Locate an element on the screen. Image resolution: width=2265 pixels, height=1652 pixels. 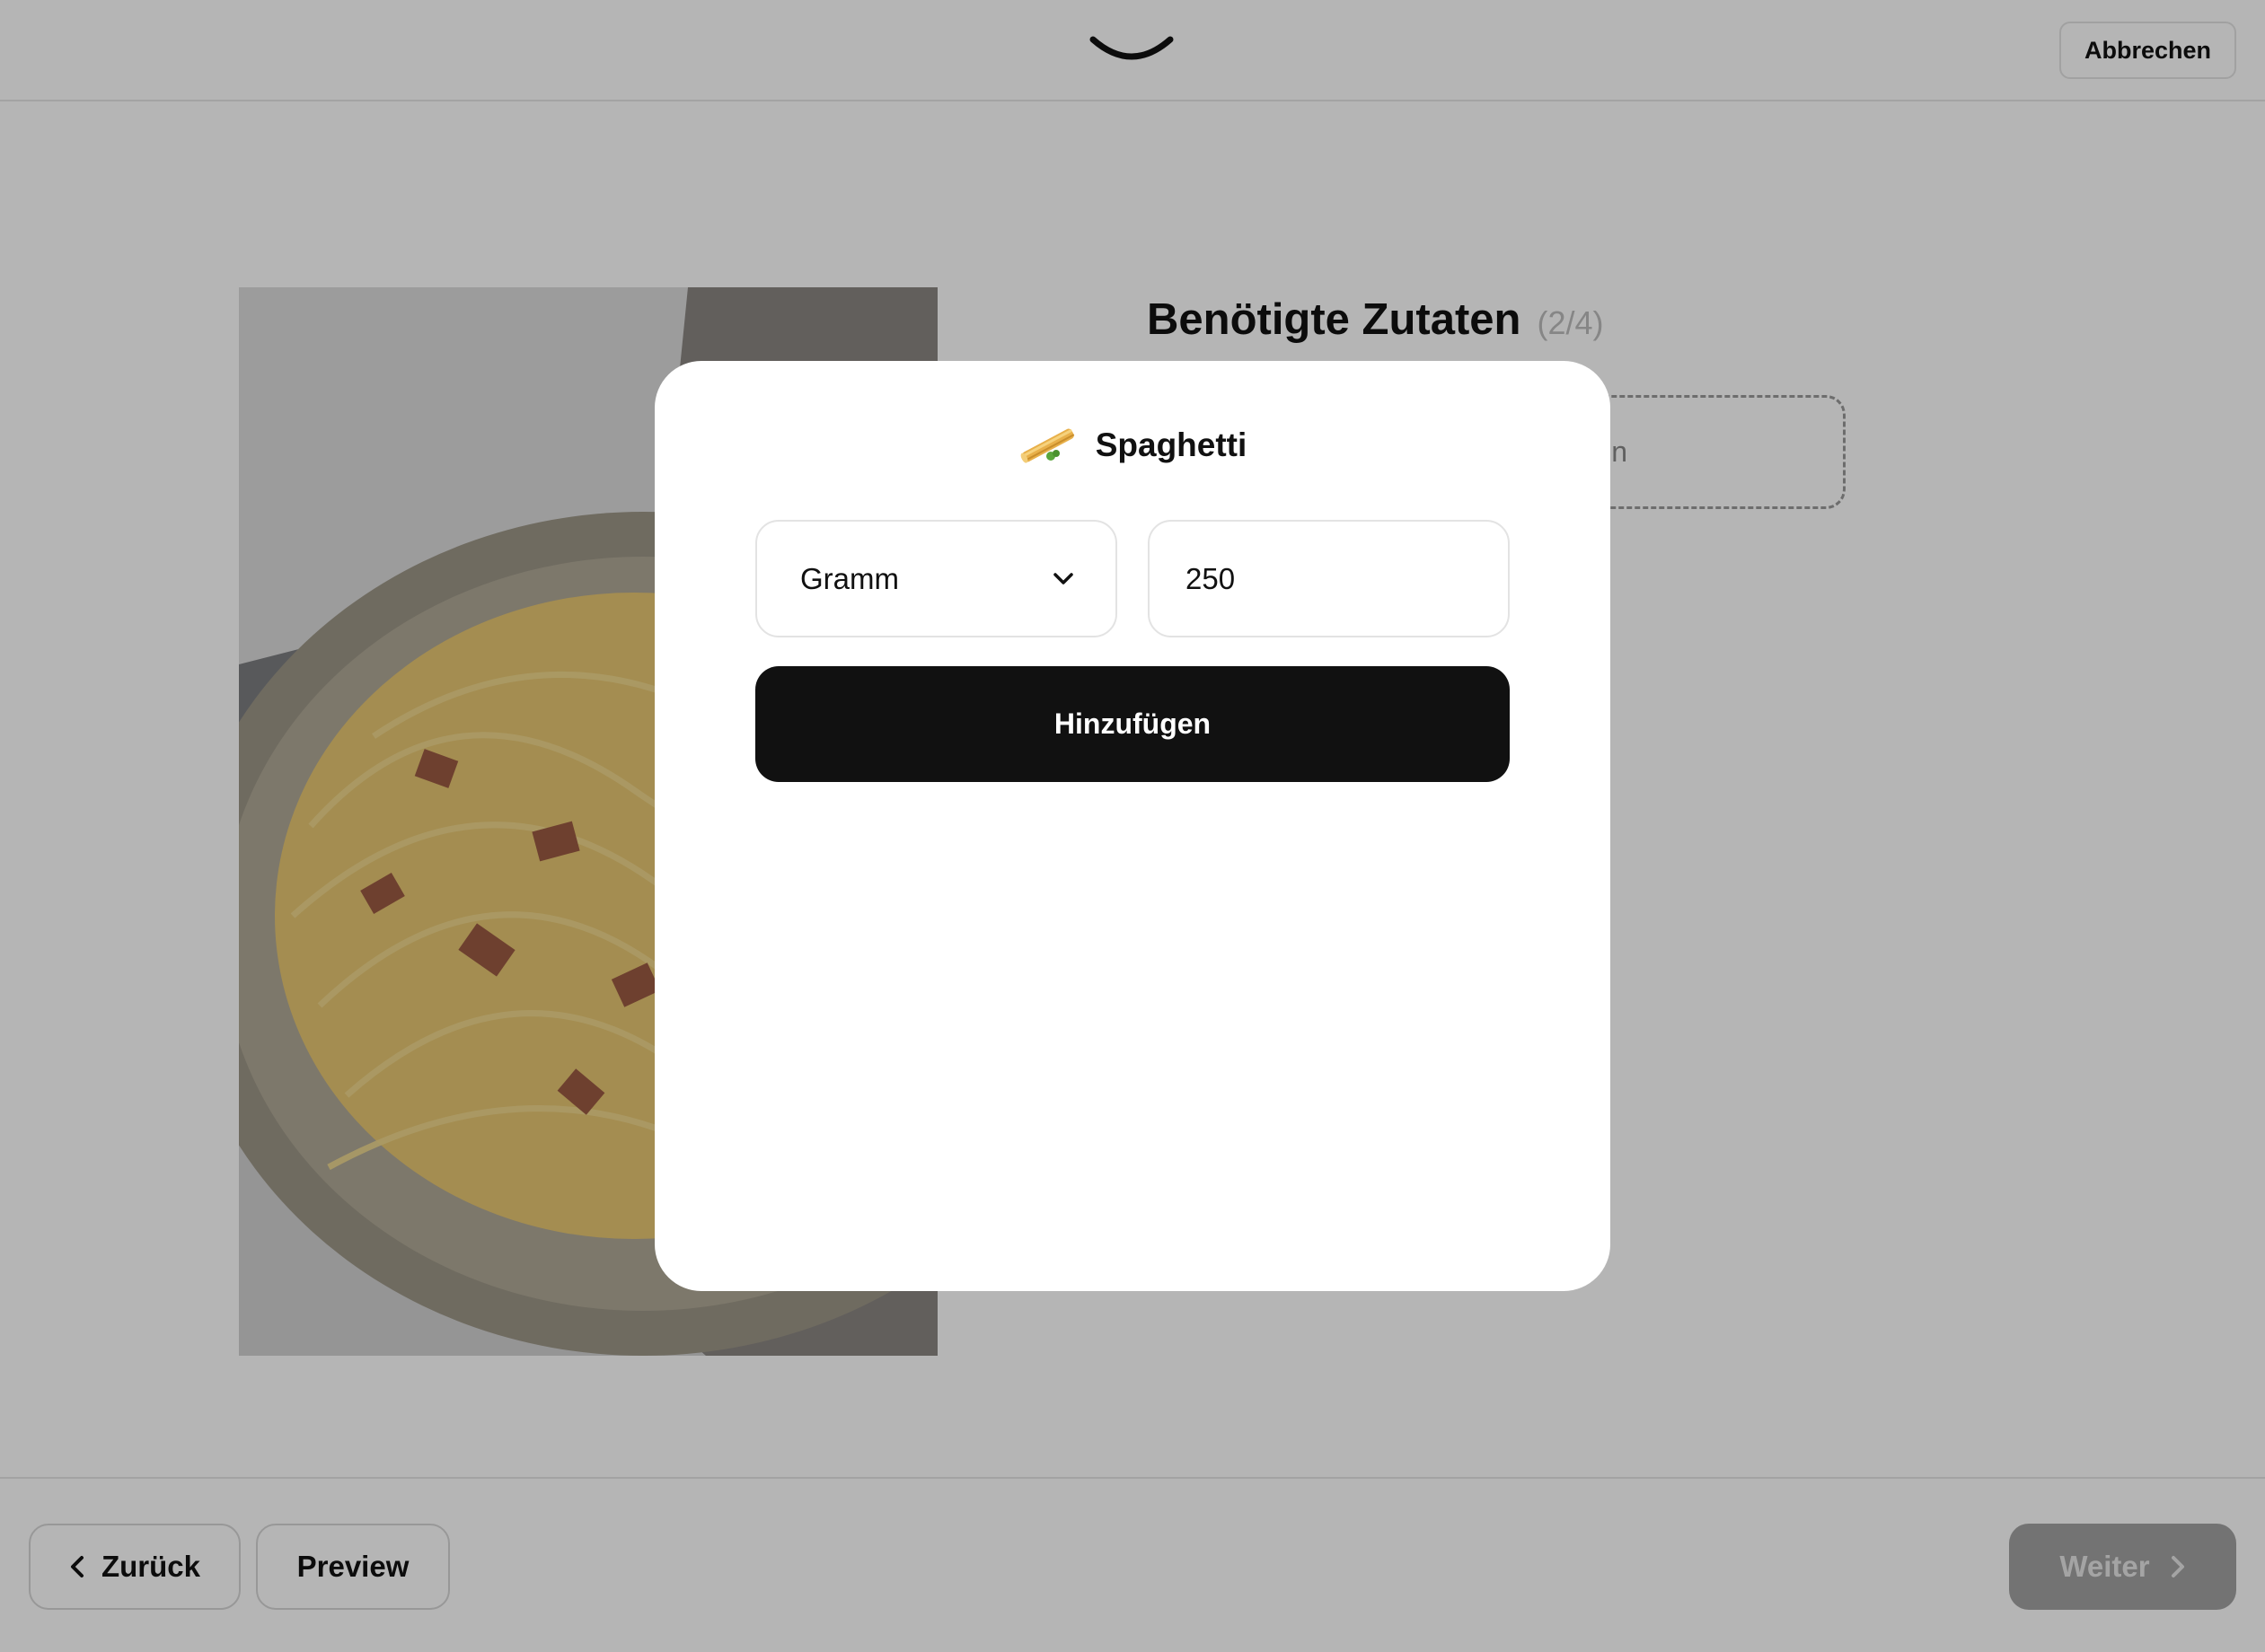
modal-header: Spaghetti is located at coordinates (1132, 445).